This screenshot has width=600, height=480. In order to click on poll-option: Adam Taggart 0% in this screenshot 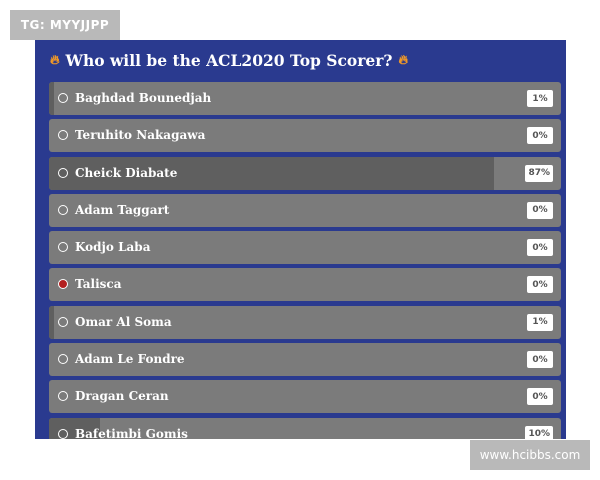, I will do `click(305, 210)`.